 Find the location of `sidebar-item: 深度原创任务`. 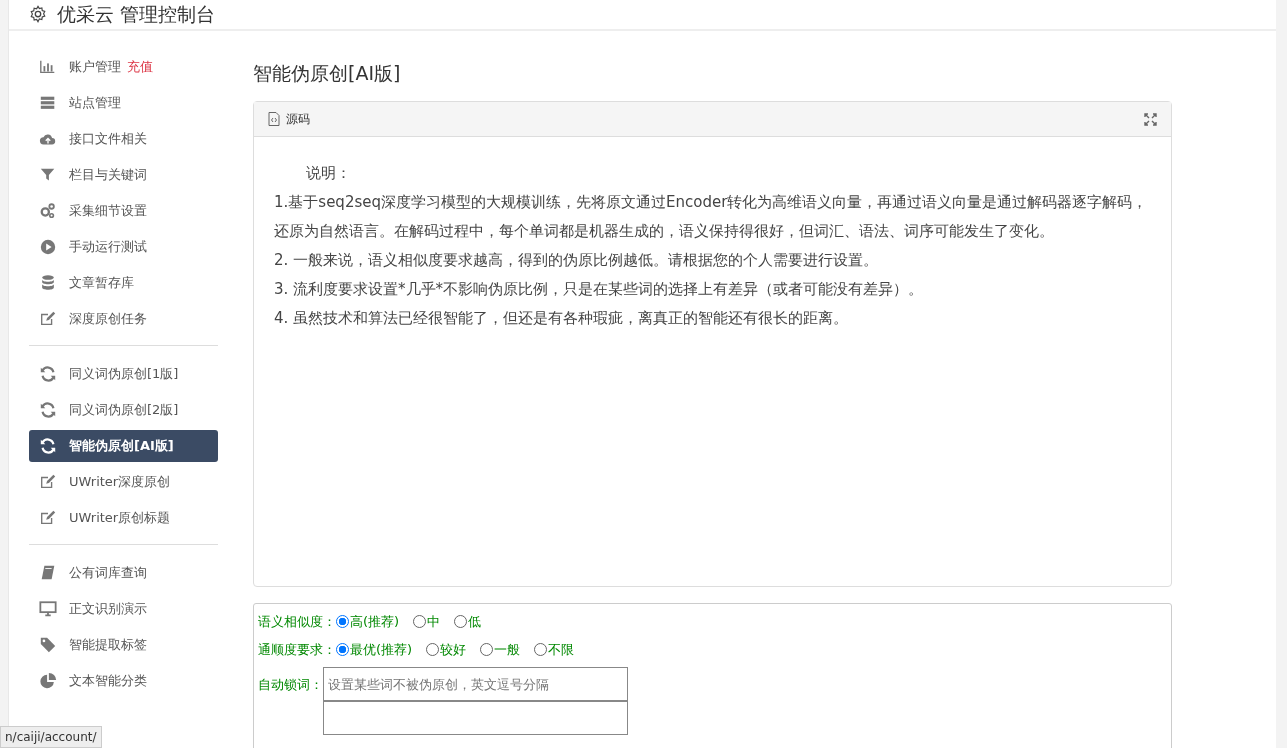

sidebar-item: 深度原创任务 is located at coordinates (123, 318).